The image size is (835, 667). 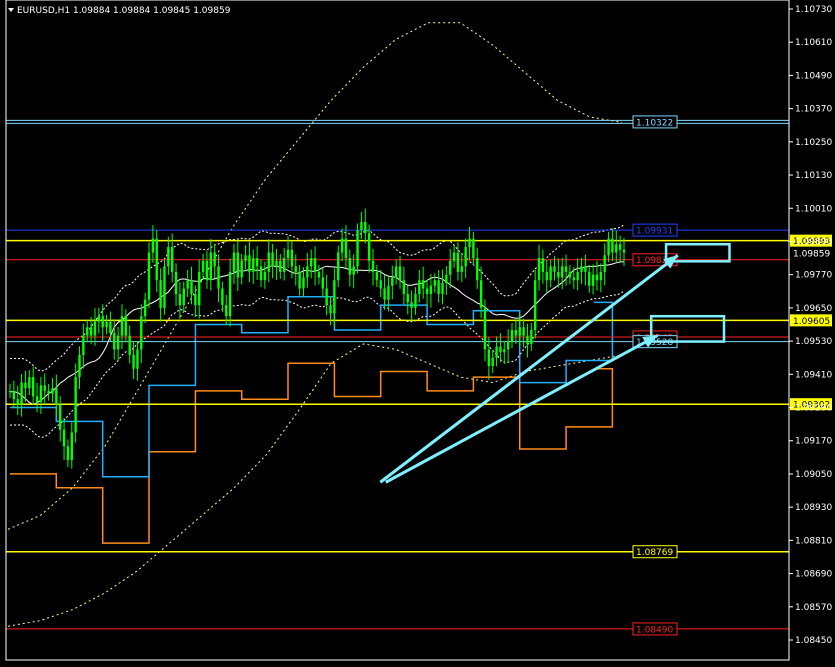 I want to click on y-tick-label: 1.09890, so click(x=813, y=242).